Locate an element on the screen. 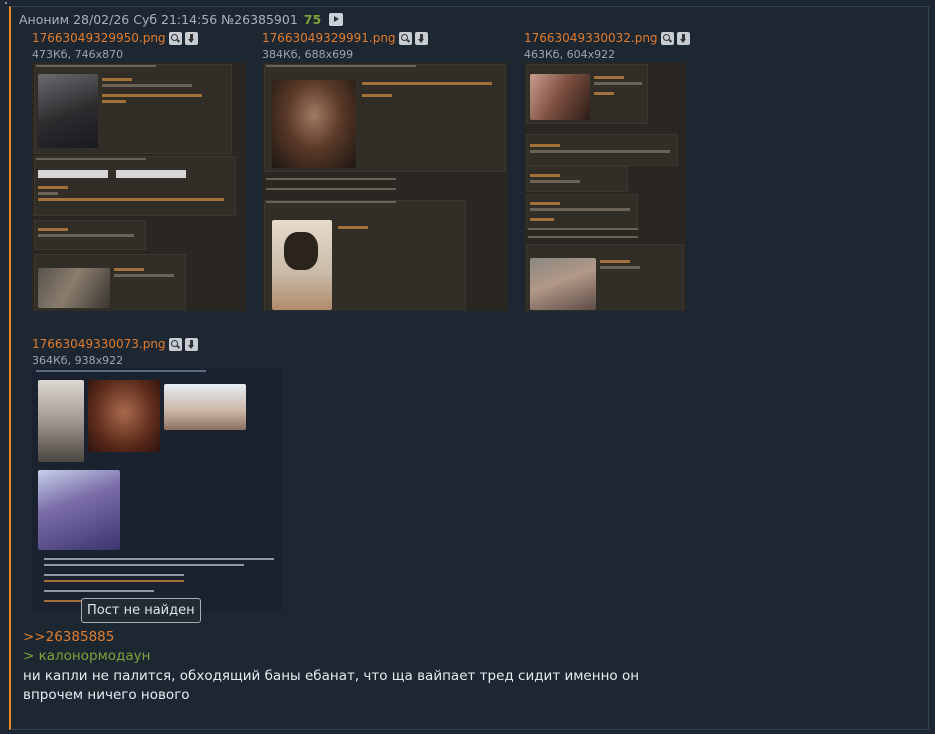 This screenshot has width=935, height=734. file-4-meta: 364Кб, 938x922 is located at coordinates (78, 360).